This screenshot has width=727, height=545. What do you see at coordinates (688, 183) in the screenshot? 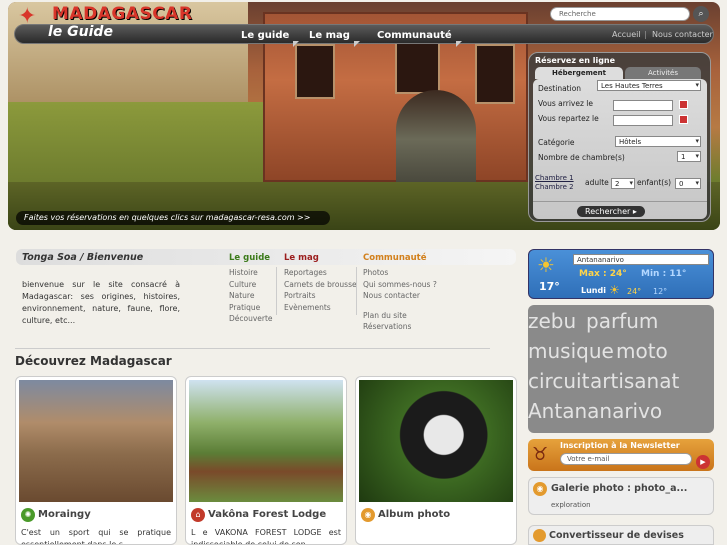
I see `child-select: 0` at bounding box center [688, 183].